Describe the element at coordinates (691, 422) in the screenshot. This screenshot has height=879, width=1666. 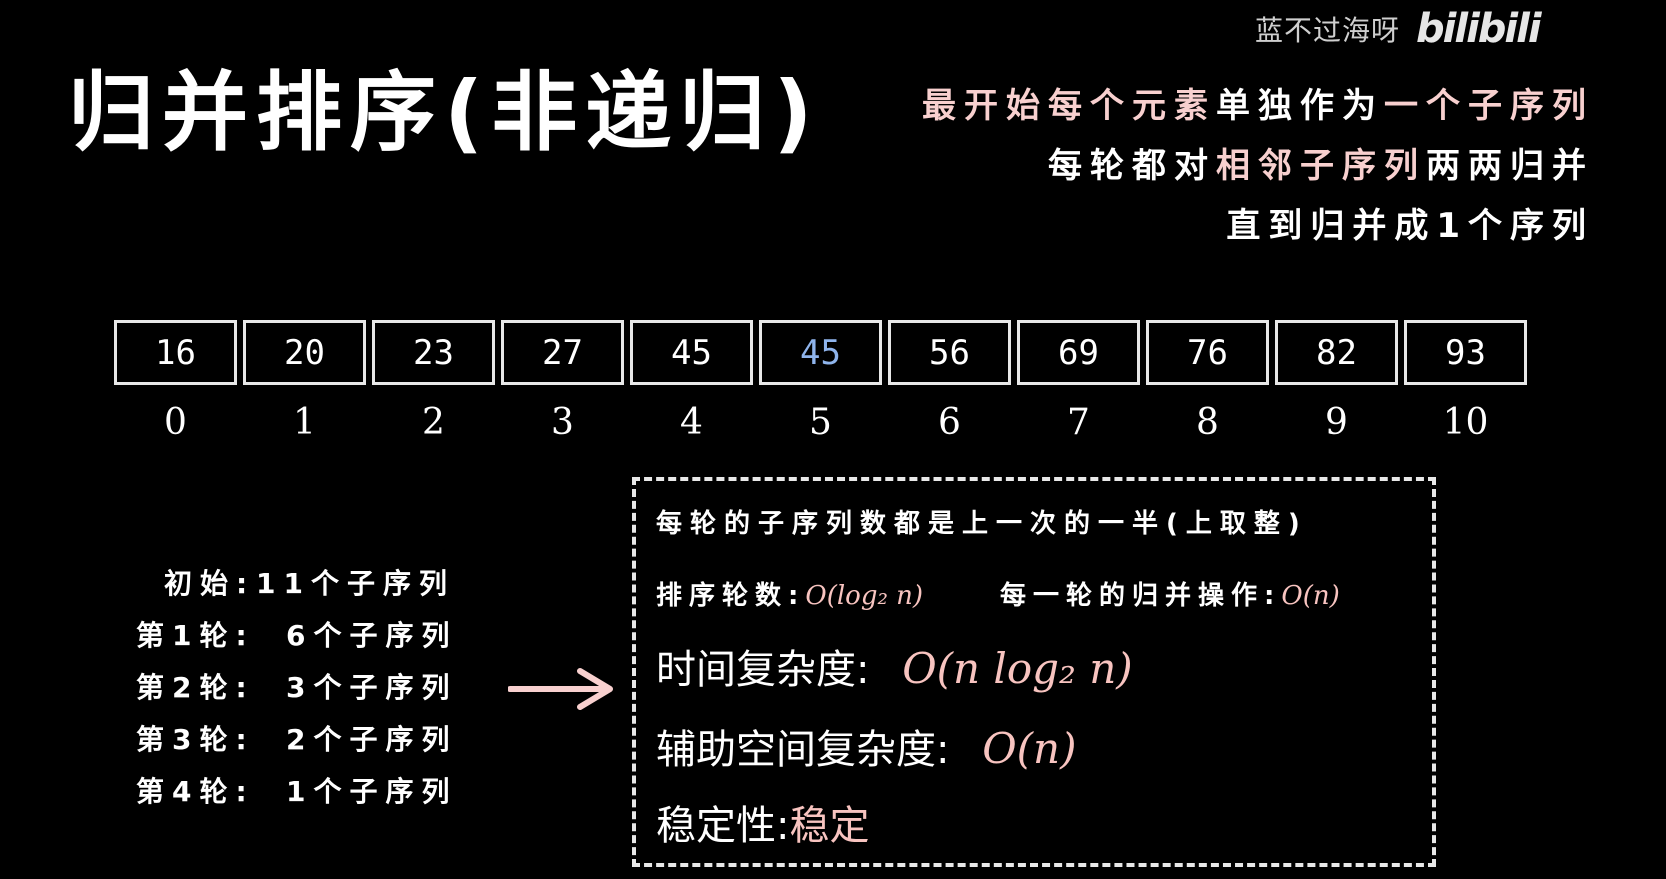
I see `array-index: 4` at that location.